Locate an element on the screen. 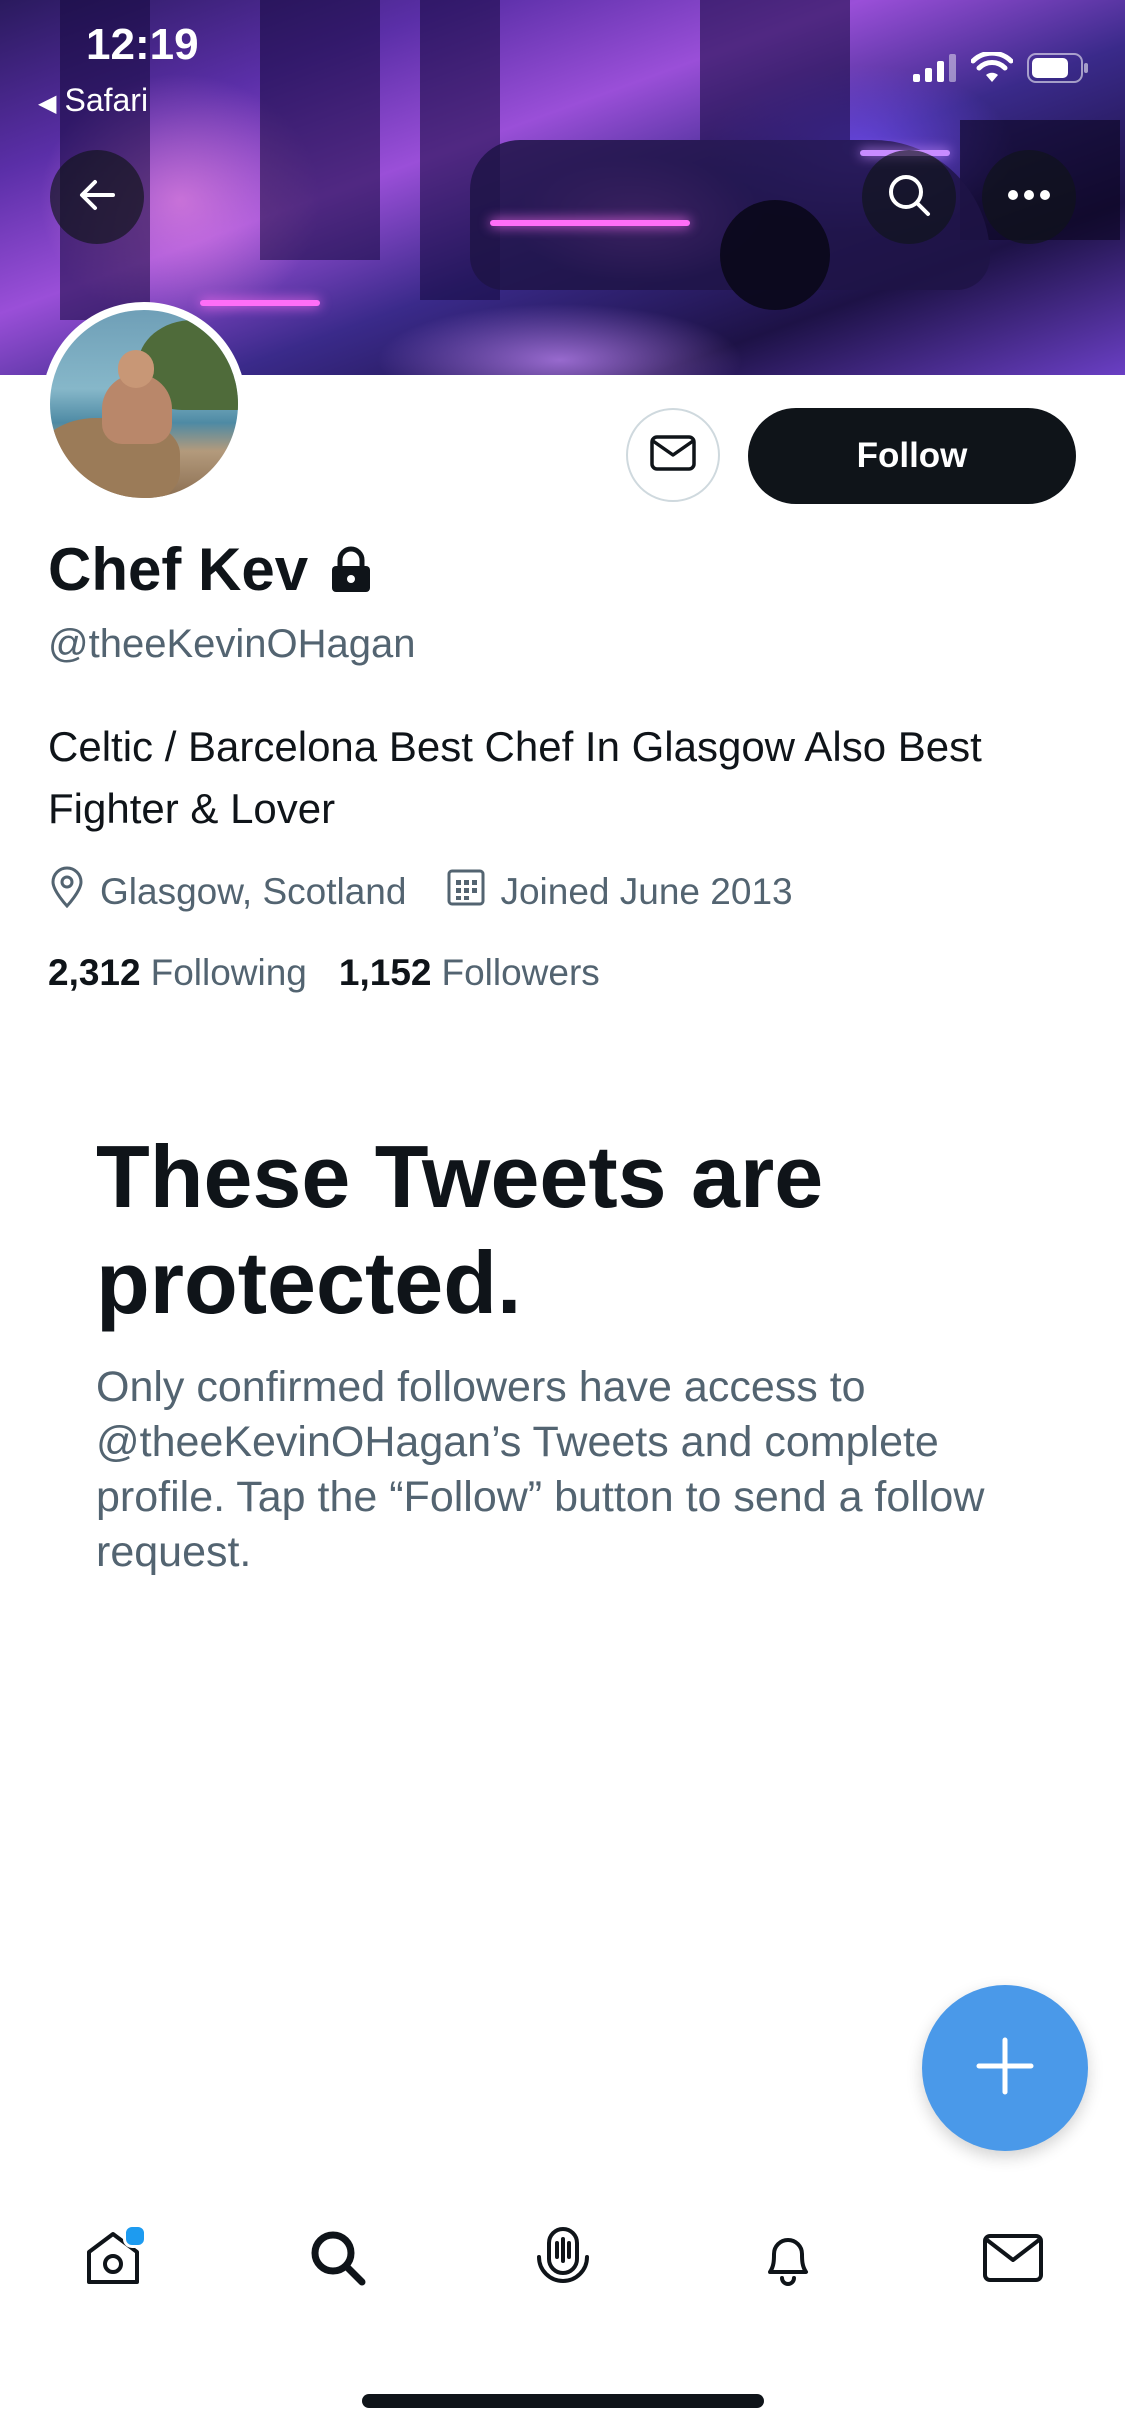 This screenshot has width=1125, height=2436. search-button is located at coordinates (909, 197).